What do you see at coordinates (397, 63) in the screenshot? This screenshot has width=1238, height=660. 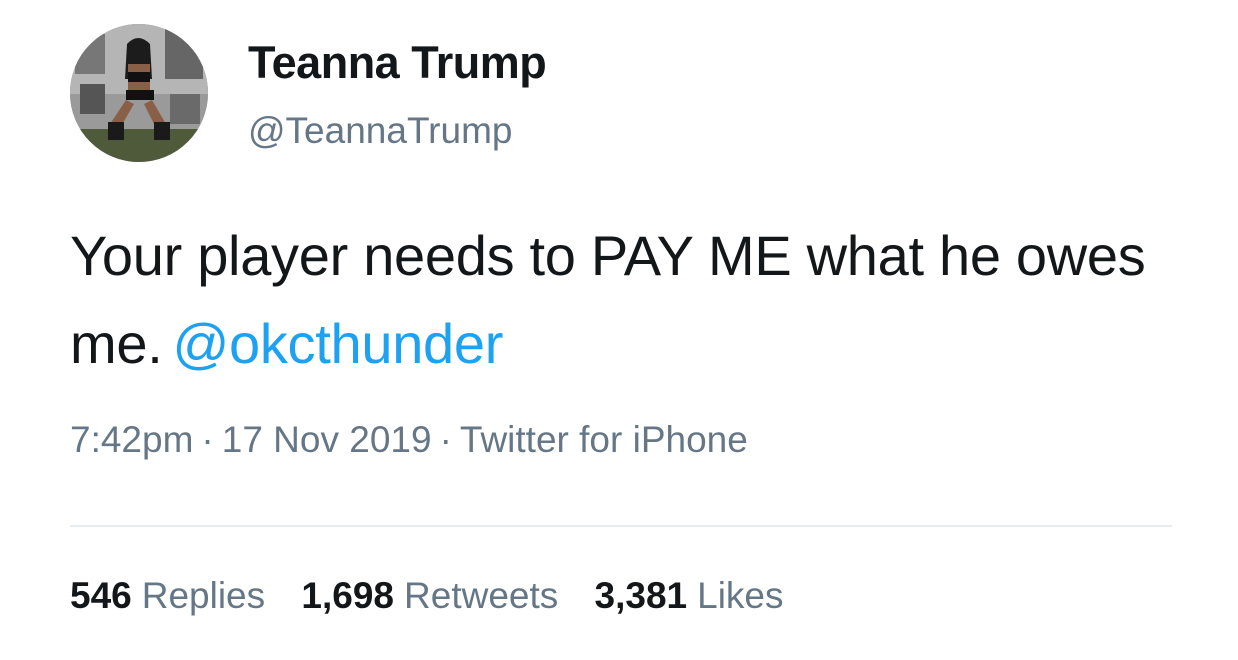 I see `display-name: Teanna Trump` at bounding box center [397, 63].